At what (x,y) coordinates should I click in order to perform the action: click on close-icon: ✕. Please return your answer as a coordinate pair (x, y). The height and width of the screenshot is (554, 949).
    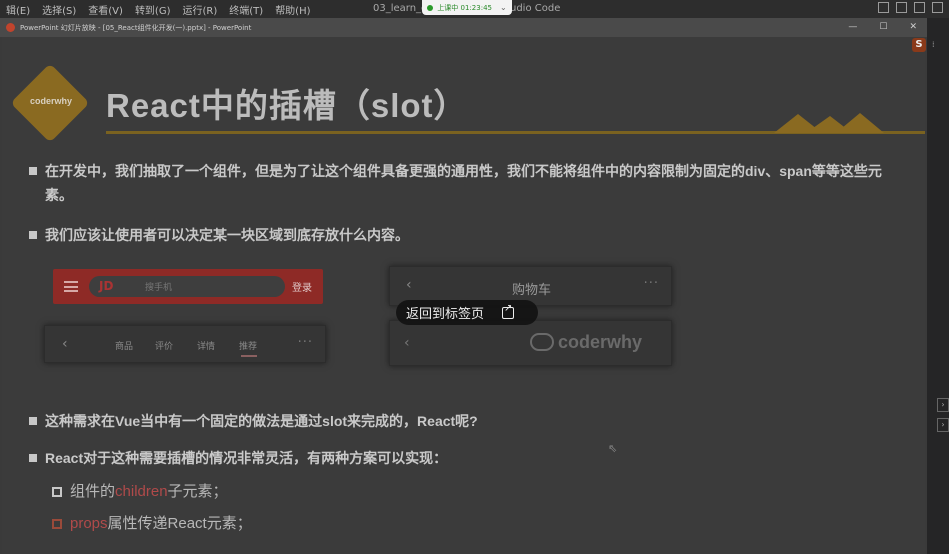
    Looking at the image, I should click on (913, 27).